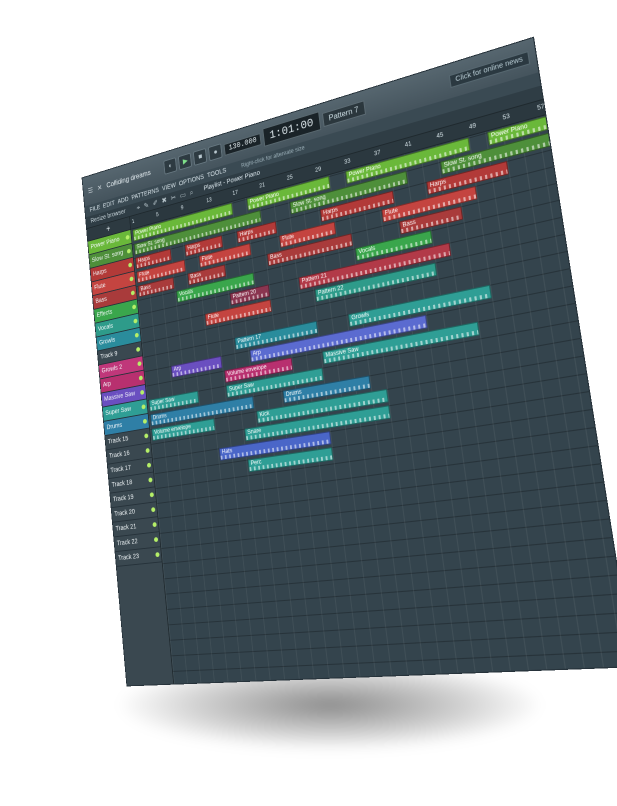 Image resolution: width=617 pixels, height=806 pixels. What do you see at coordinates (118, 440) in the screenshot?
I see `track-name: Track 15` at bounding box center [118, 440].